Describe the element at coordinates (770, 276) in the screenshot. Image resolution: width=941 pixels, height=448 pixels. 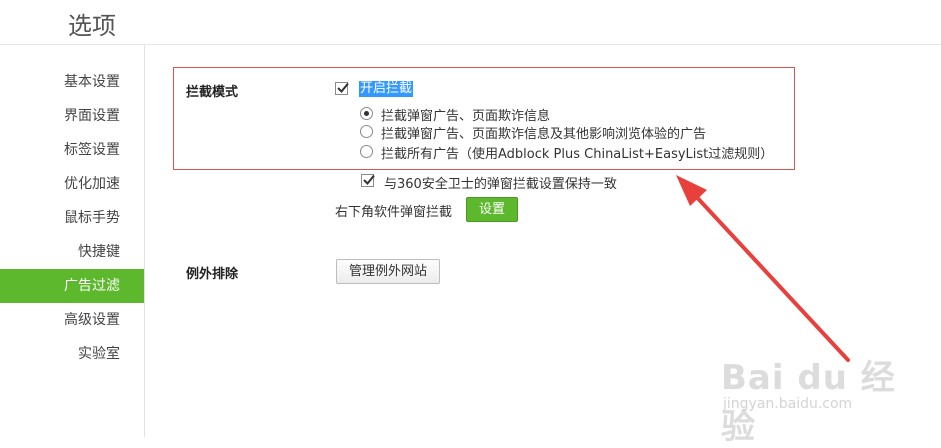
I see `arrow-shaft` at that location.